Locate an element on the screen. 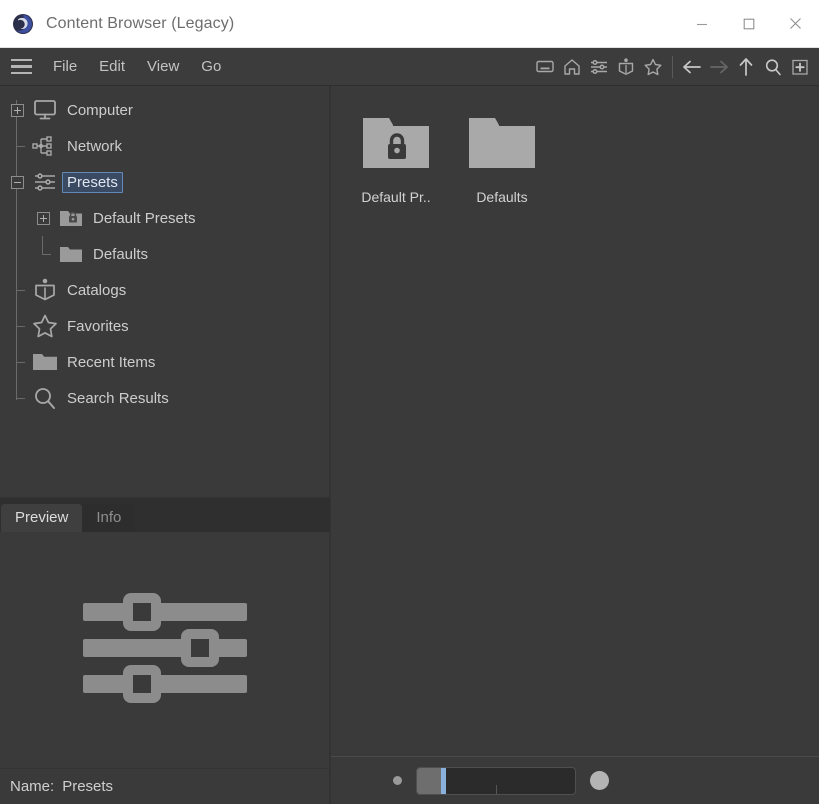  tab-preview: Preview is located at coordinates (42, 518).